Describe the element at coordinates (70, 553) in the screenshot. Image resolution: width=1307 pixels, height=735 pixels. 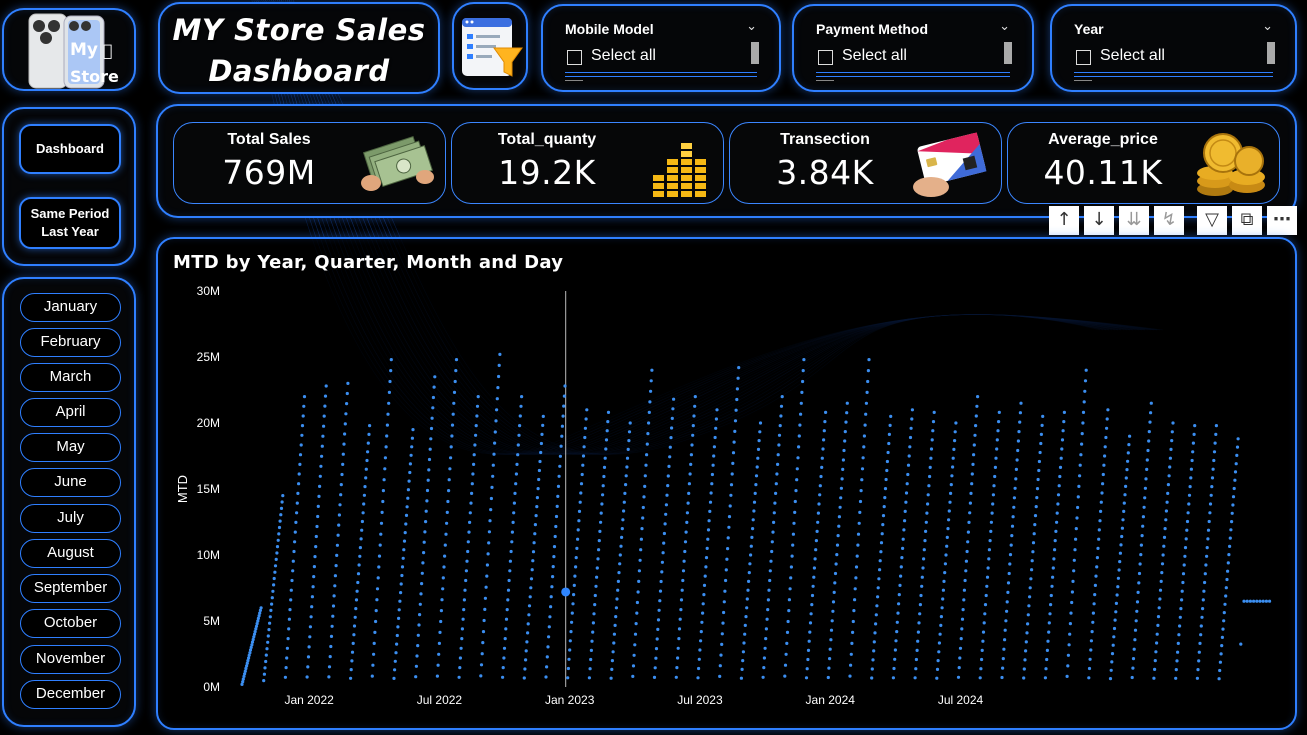
I see `month-button-august: August` at that location.